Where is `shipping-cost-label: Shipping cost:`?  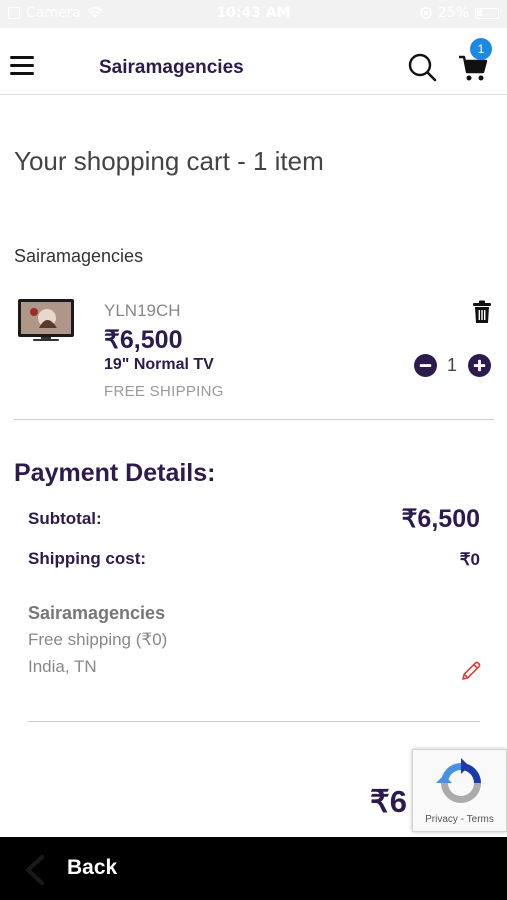 shipping-cost-label: Shipping cost: is located at coordinates (87, 558).